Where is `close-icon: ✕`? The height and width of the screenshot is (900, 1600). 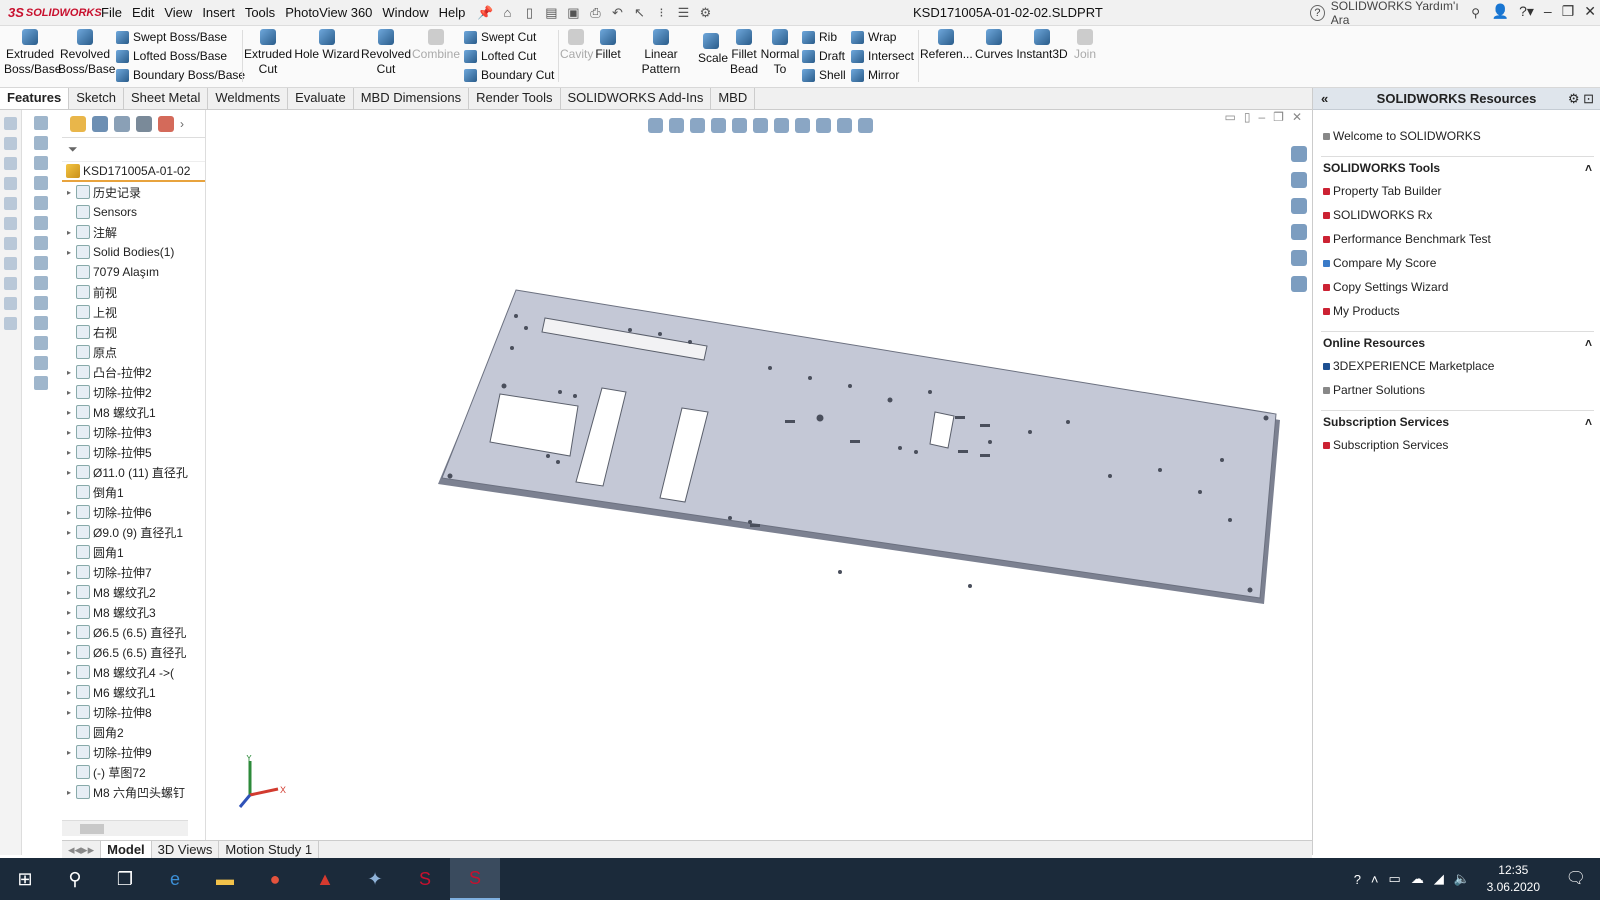 close-icon: ✕ is located at coordinates (1590, 11).